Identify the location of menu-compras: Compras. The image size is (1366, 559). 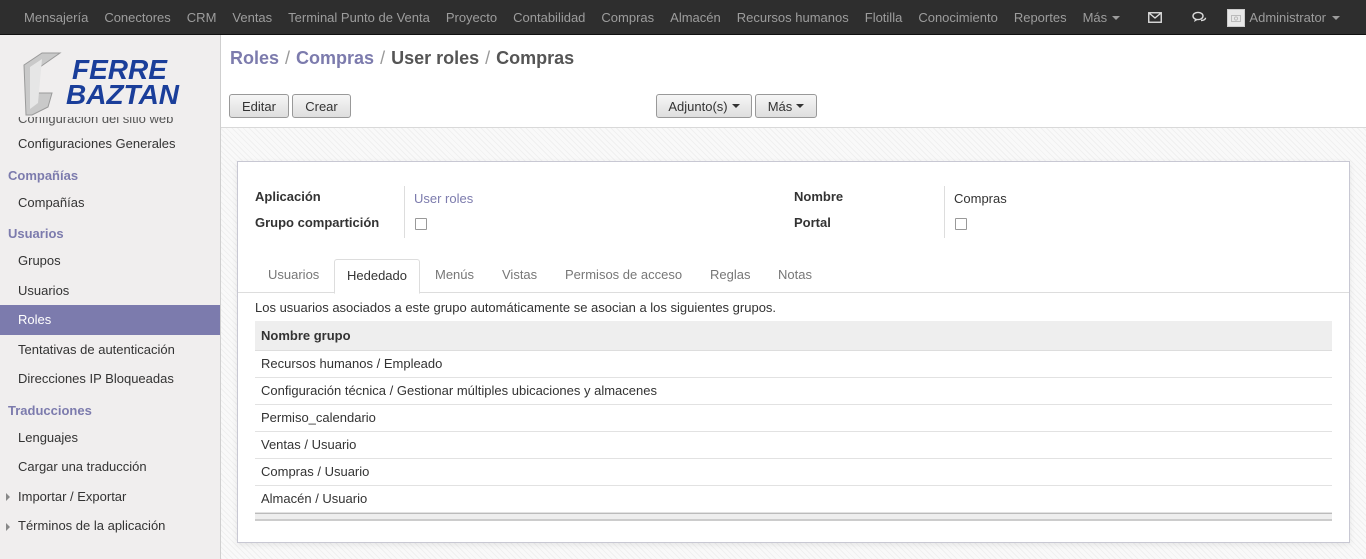
(627, 17).